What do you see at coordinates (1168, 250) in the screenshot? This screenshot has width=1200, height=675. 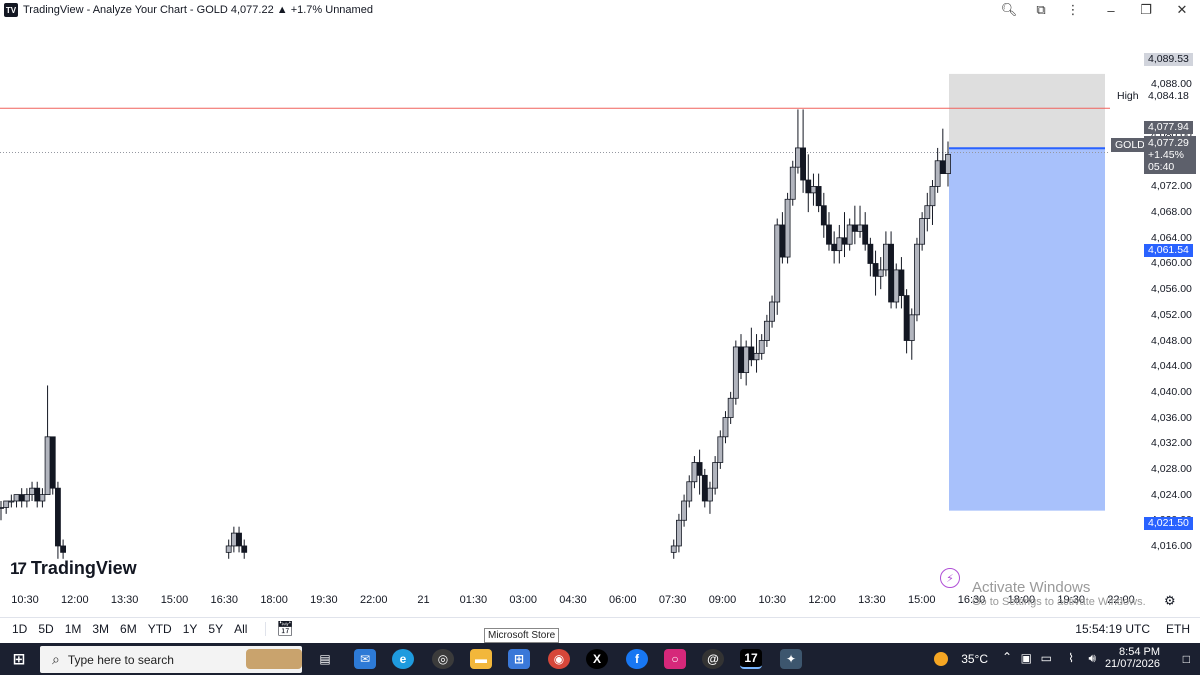 I see `entry-price-tag: 4,061.54` at bounding box center [1168, 250].